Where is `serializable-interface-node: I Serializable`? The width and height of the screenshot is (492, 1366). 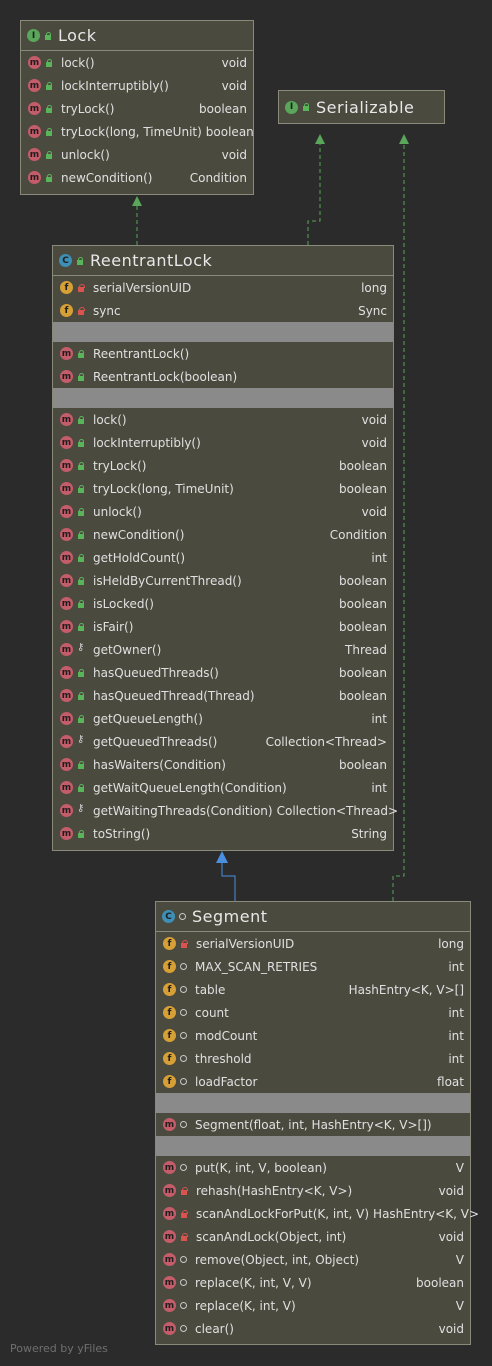
serializable-interface-node: I Serializable is located at coordinates (361, 107).